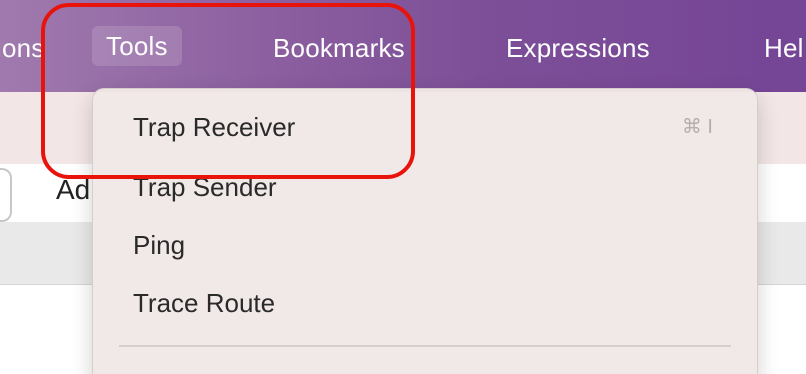  I want to click on menu-item-ping: Ping, so click(159, 245).